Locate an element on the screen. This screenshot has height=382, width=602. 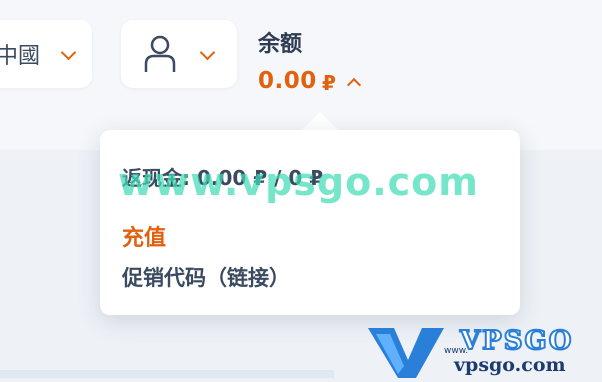
promo-code-link: 促销代码（链接） is located at coordinates (206, 277).